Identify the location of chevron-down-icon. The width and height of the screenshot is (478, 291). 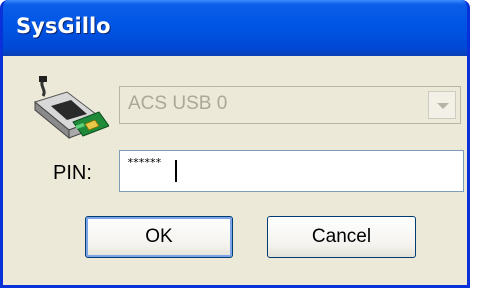
(443, 106).